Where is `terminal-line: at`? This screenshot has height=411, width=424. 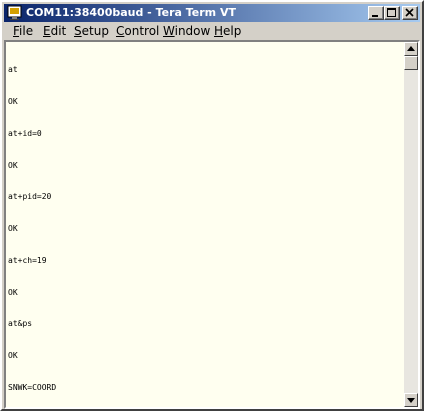 terminal-line: at is located at coordinates (13, 70).